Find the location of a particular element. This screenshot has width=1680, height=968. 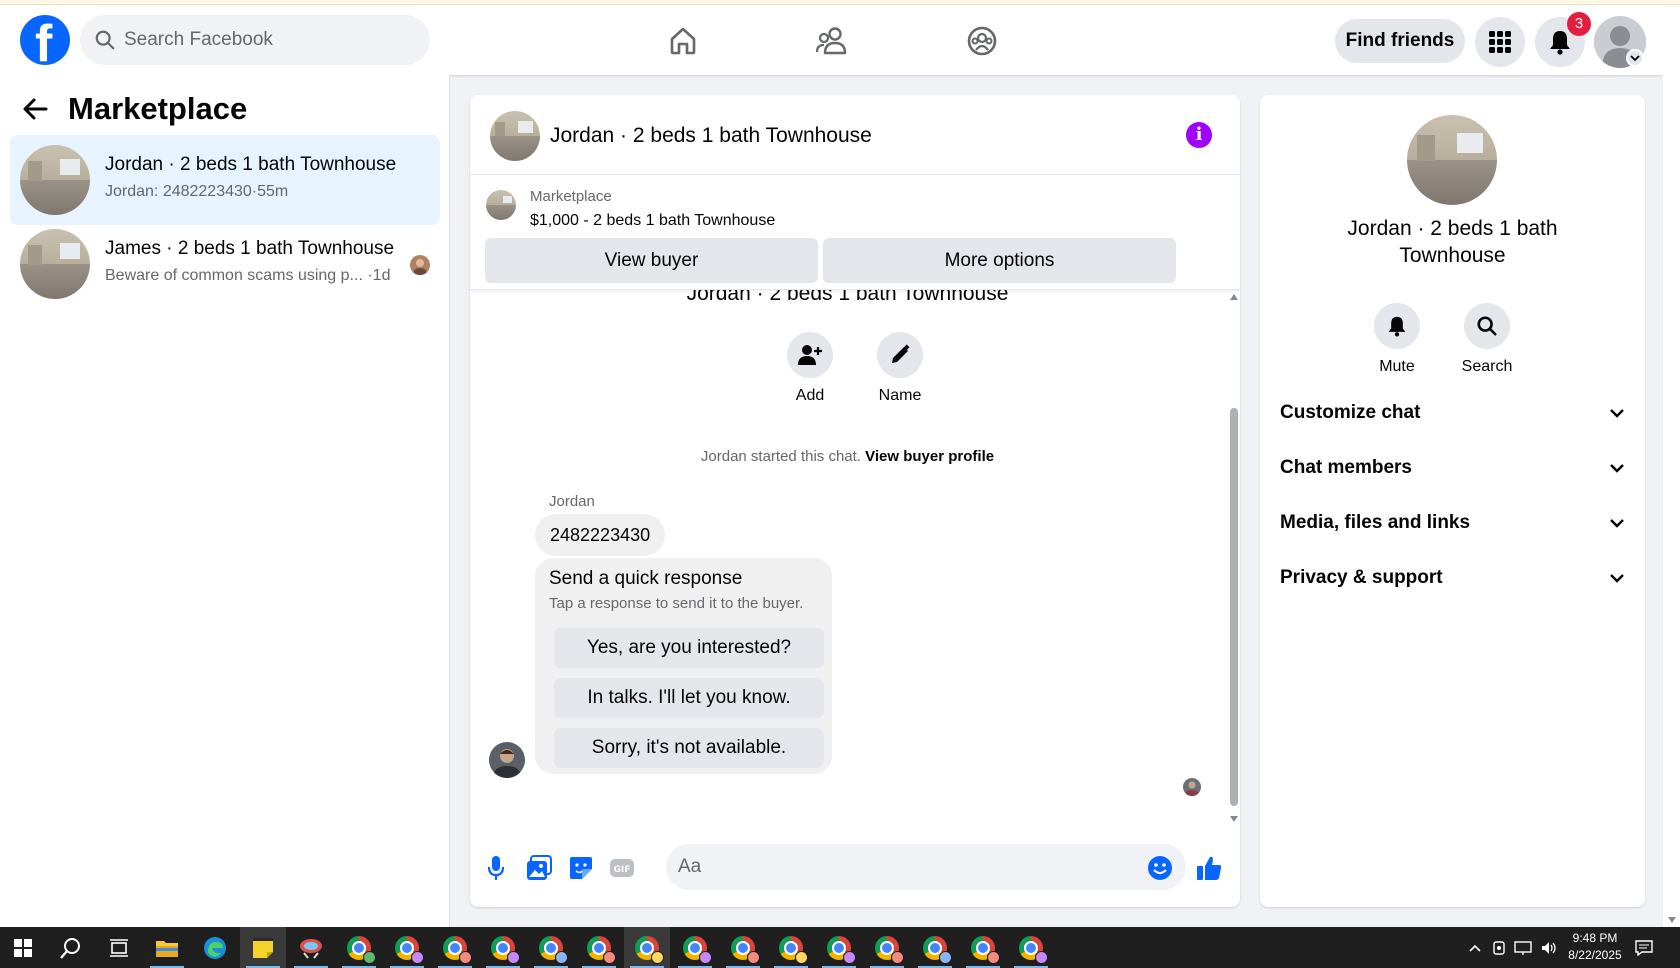

name-action: Name is located at coordinates (900, 368).